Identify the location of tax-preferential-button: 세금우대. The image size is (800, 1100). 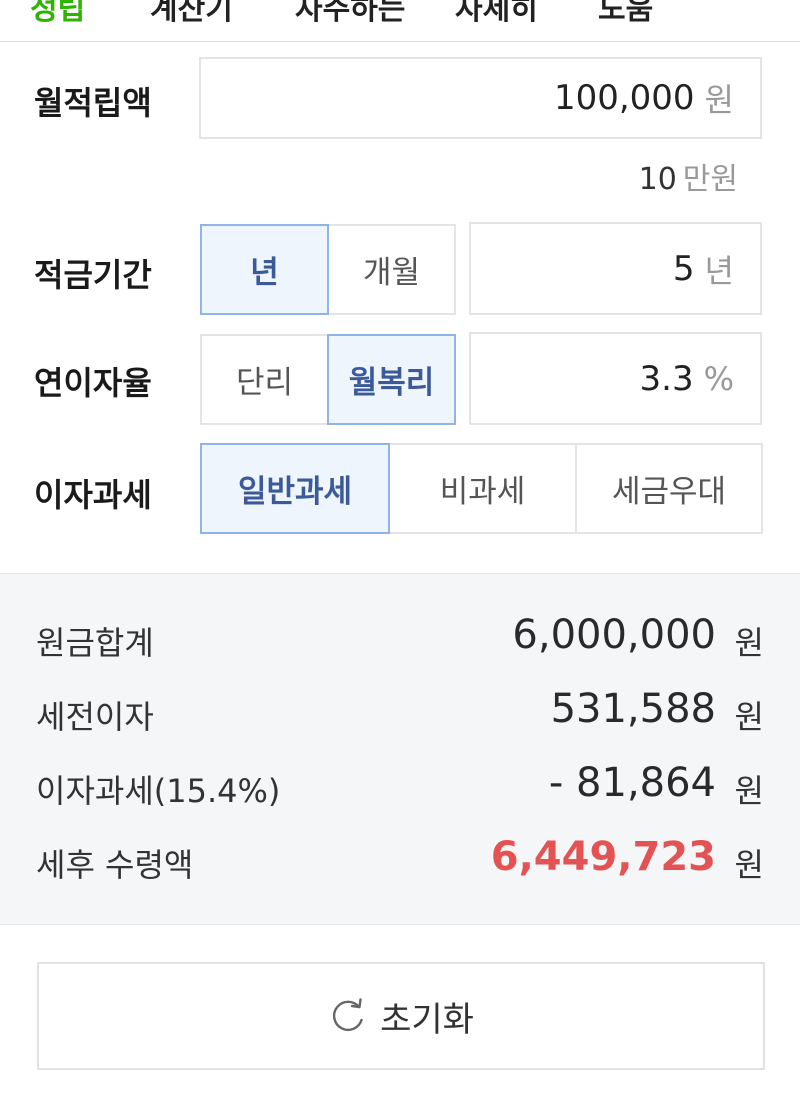
(669, 488).